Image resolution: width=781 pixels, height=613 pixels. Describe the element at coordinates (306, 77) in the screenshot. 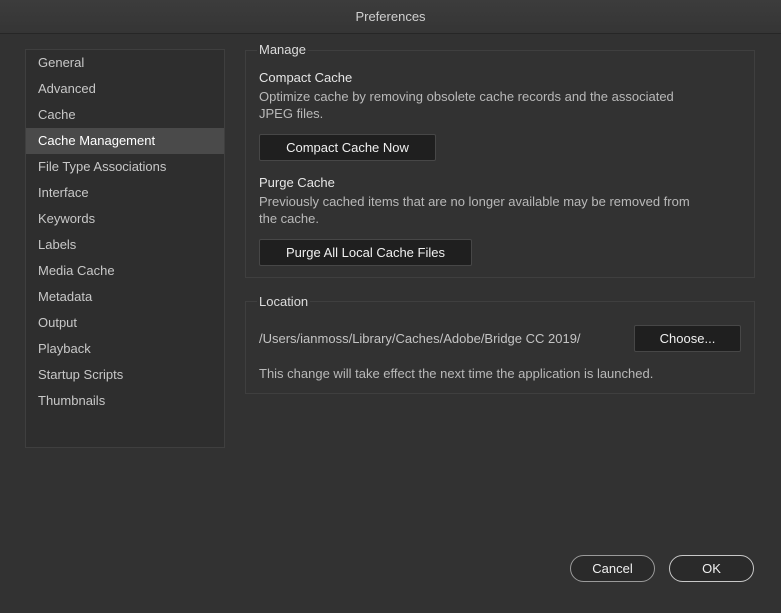

I see `compact-cache-heading: Compact Cache` at that location.